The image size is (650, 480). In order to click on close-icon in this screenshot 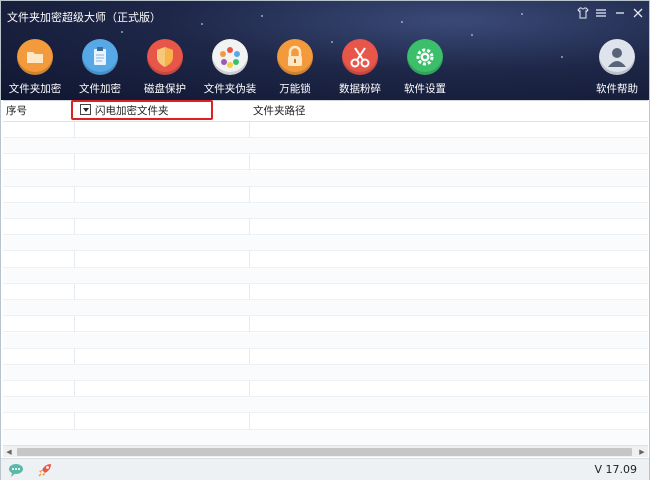, I will do `click(638, 15)`.